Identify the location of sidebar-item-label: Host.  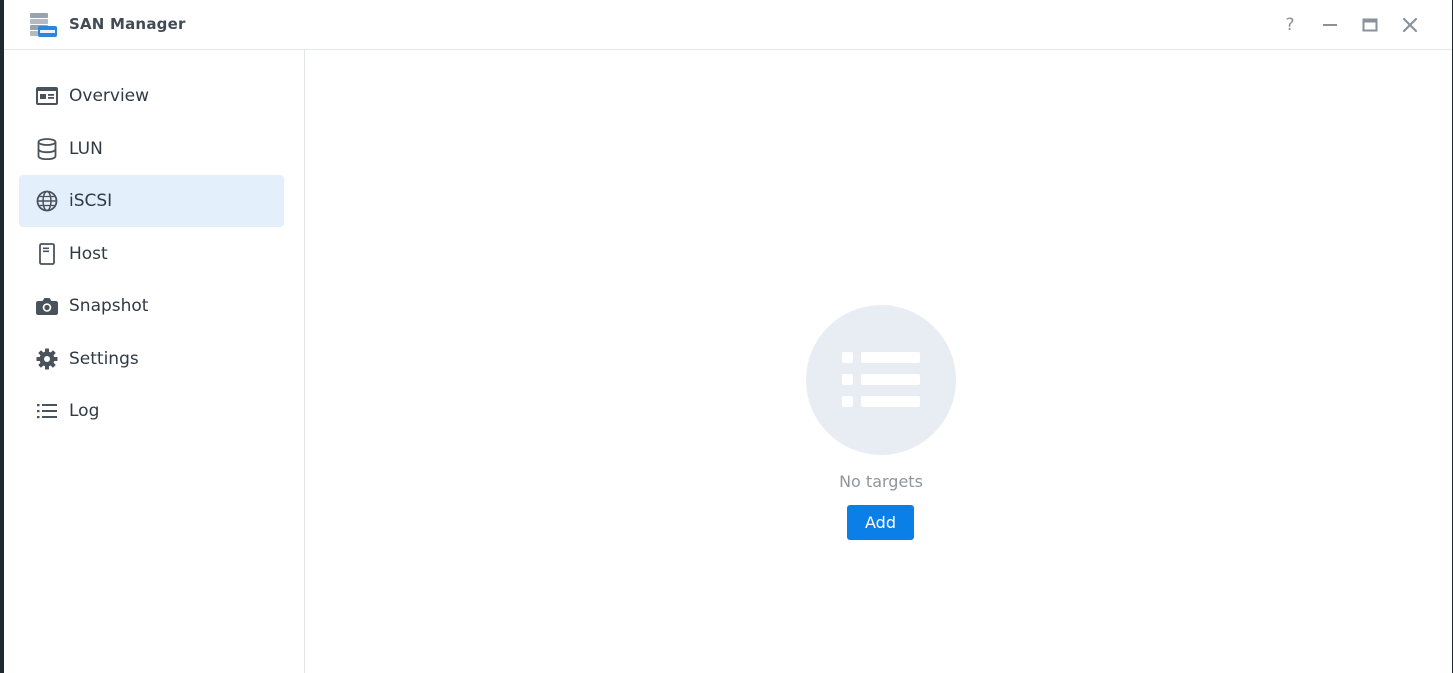
(88, 253).